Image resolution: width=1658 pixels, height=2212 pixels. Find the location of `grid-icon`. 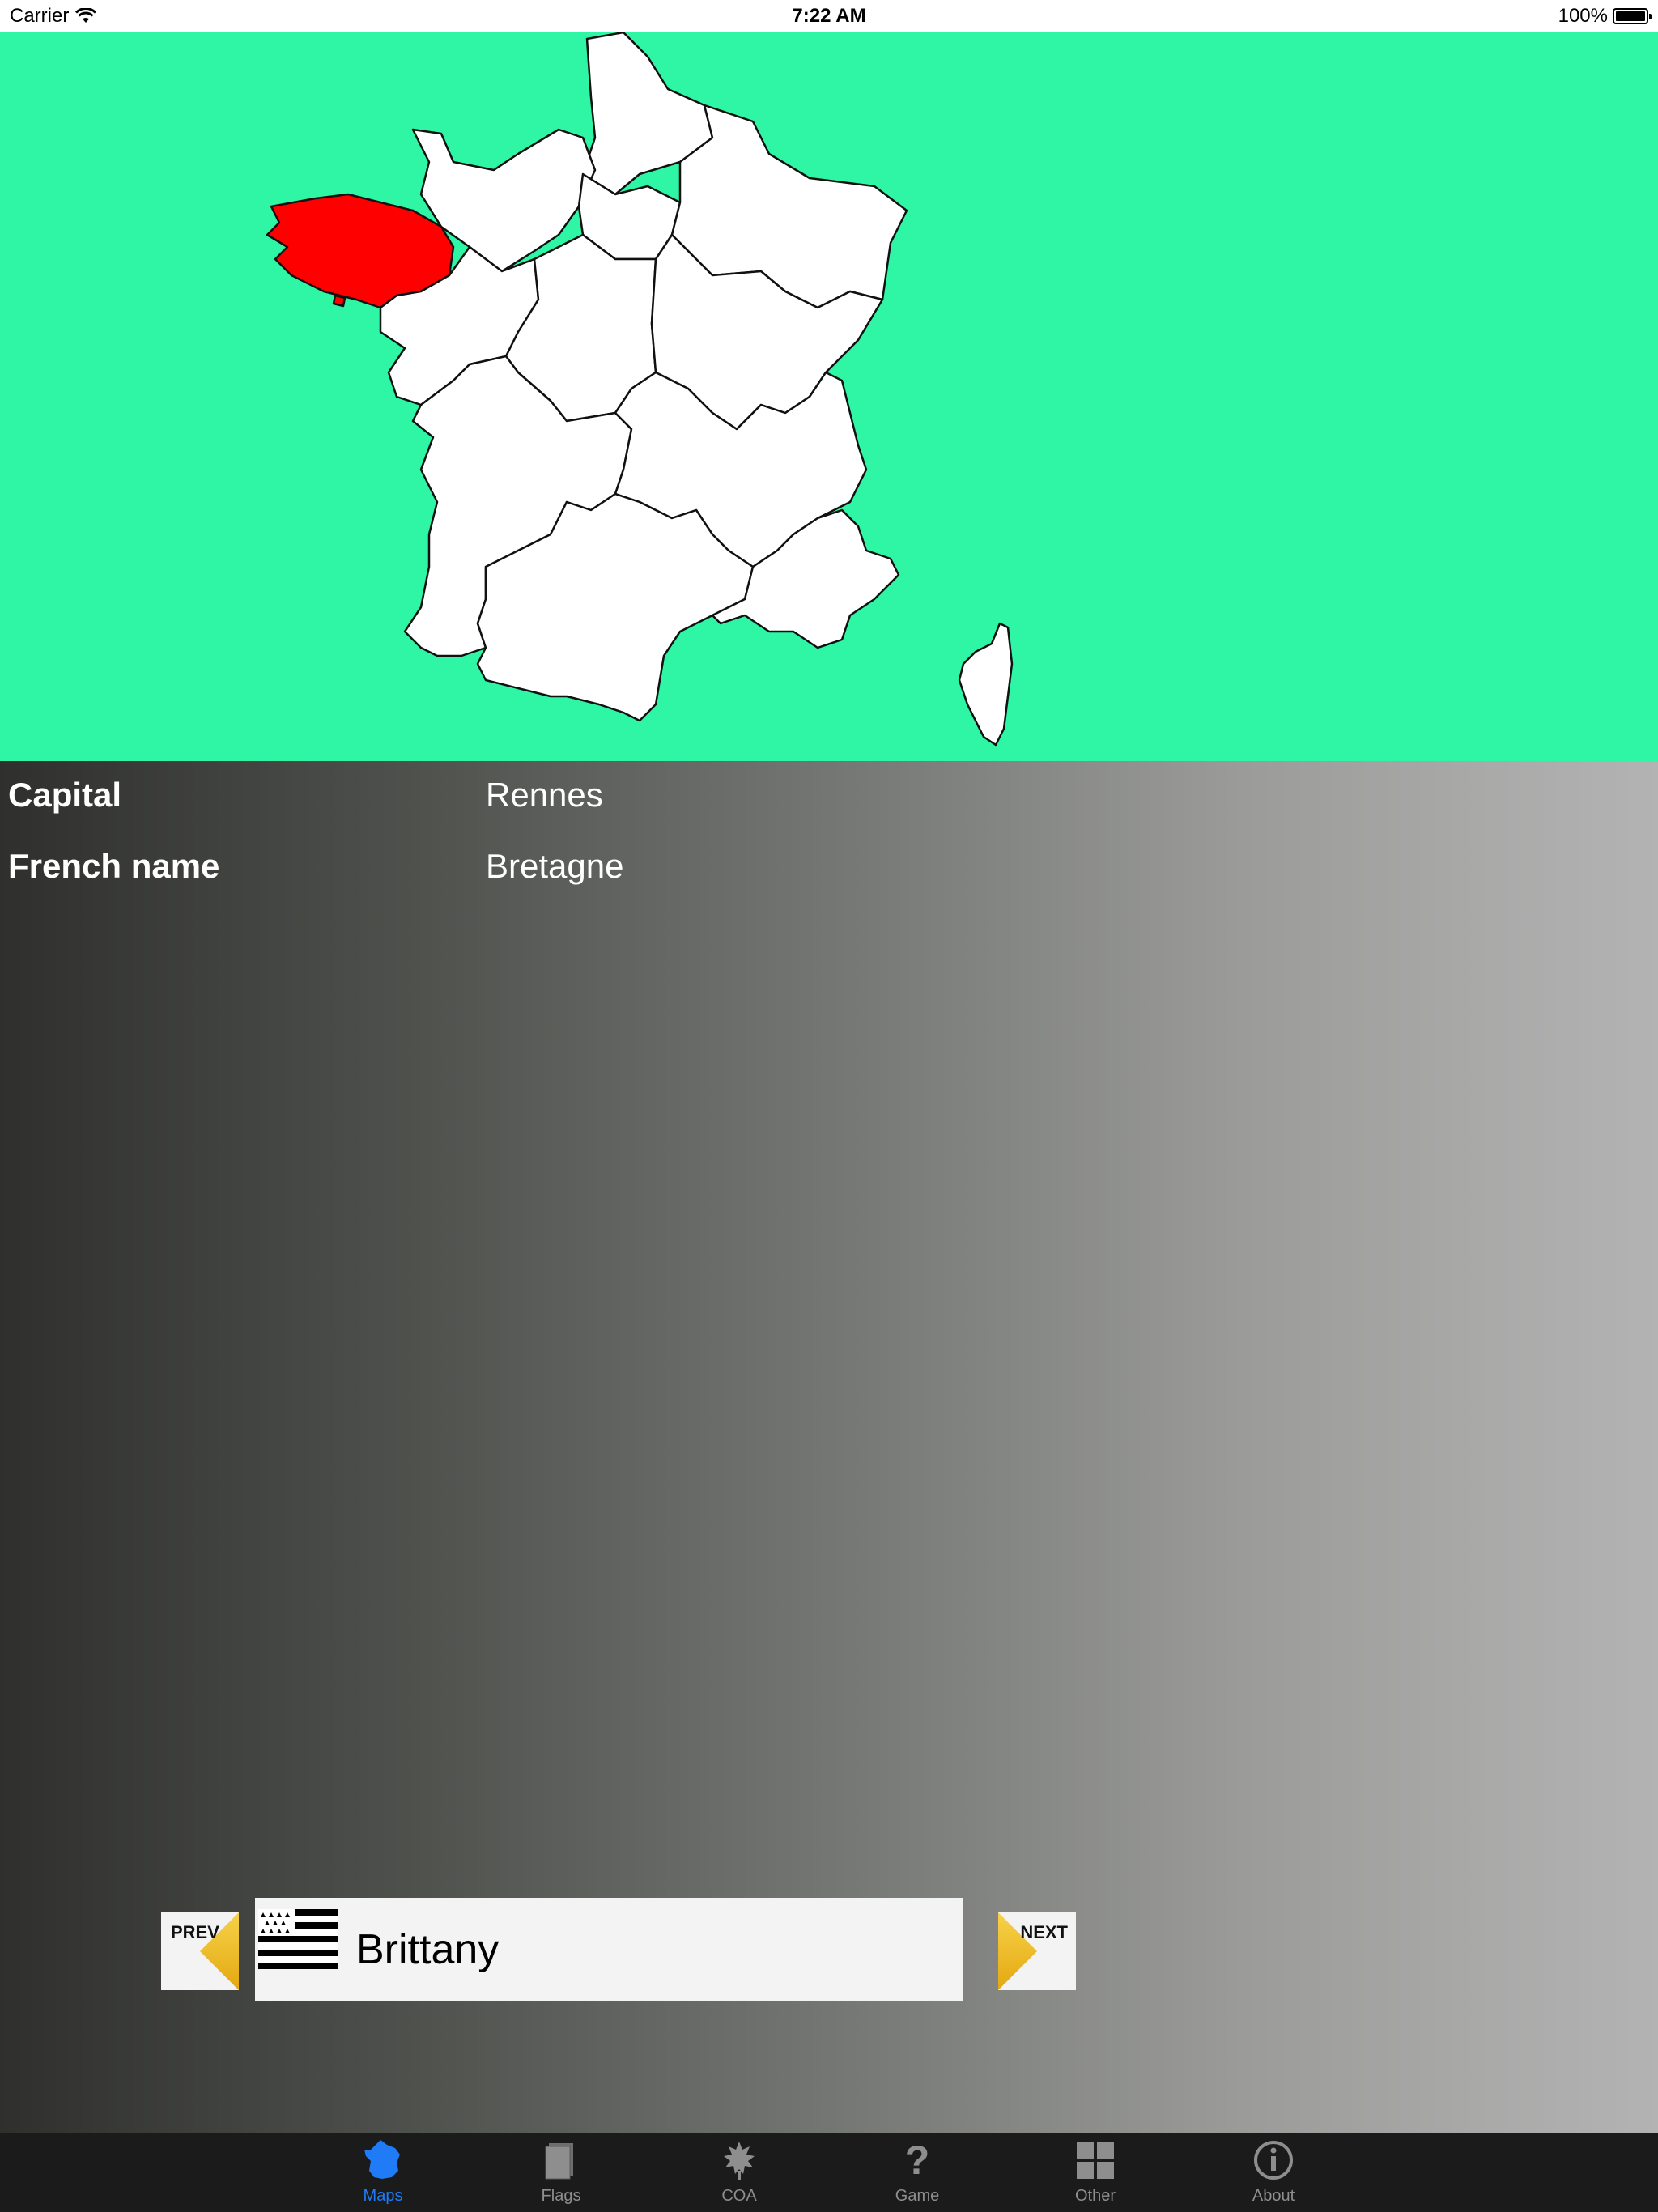

grid-icon is located at coordinates (1095, 2161).